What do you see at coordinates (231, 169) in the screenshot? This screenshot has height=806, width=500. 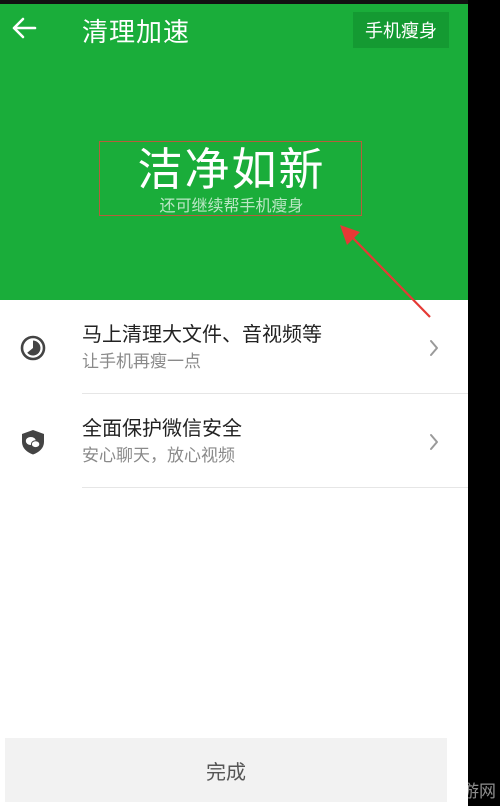 I see `hero-title: 洁净如新` at bounding box center [231, 169].